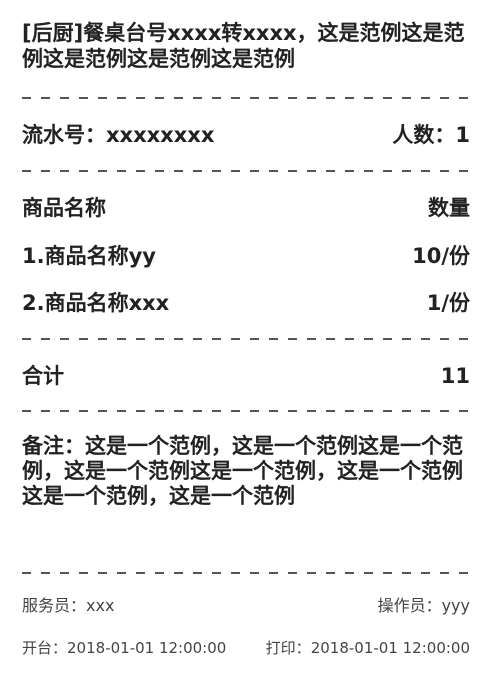 The height and width of the screenshot is (687, 492). Describe the element at coordinates (160, 135) in the screenshot. I see `serial-value: xxxxxxxx` at that location.